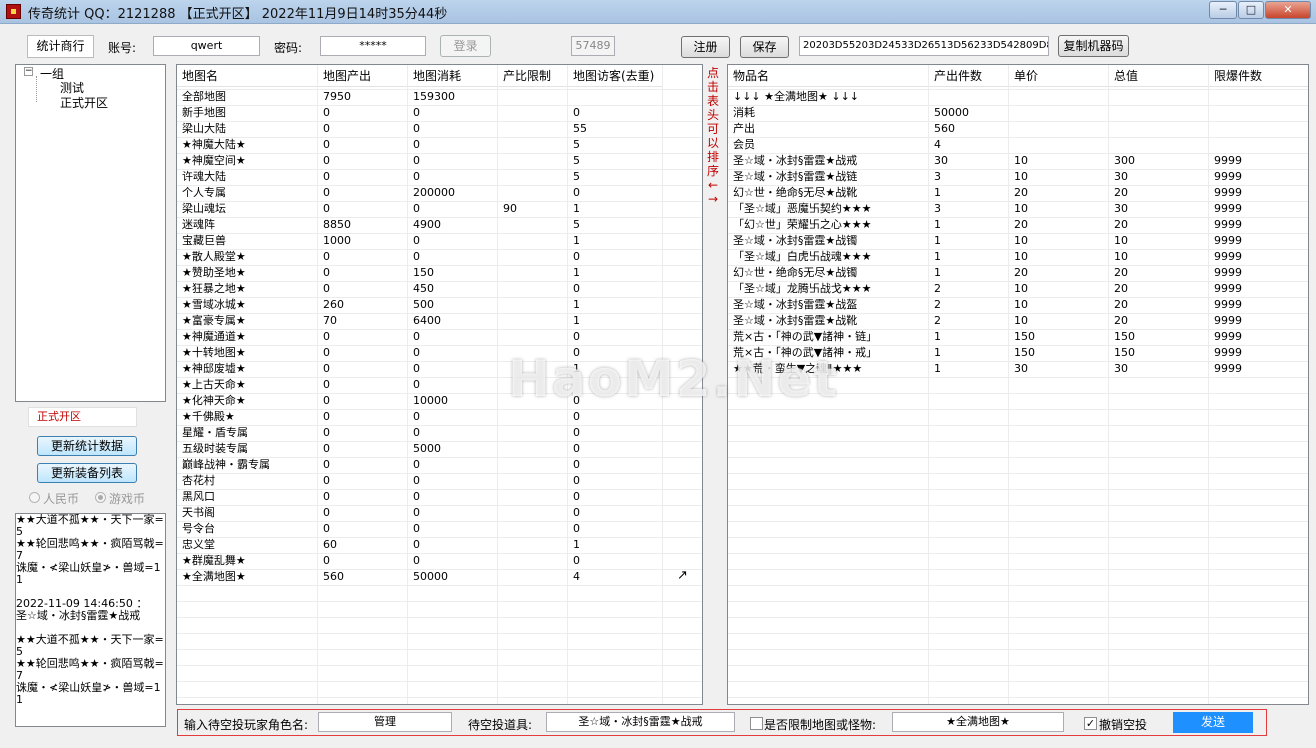 The height and width of the screenshot is (748, 1316). What do you see at coordinates (204, 208) in the screenshot?
I see `map-cell: 梁山魂坛` at bounding box center [204, 208].